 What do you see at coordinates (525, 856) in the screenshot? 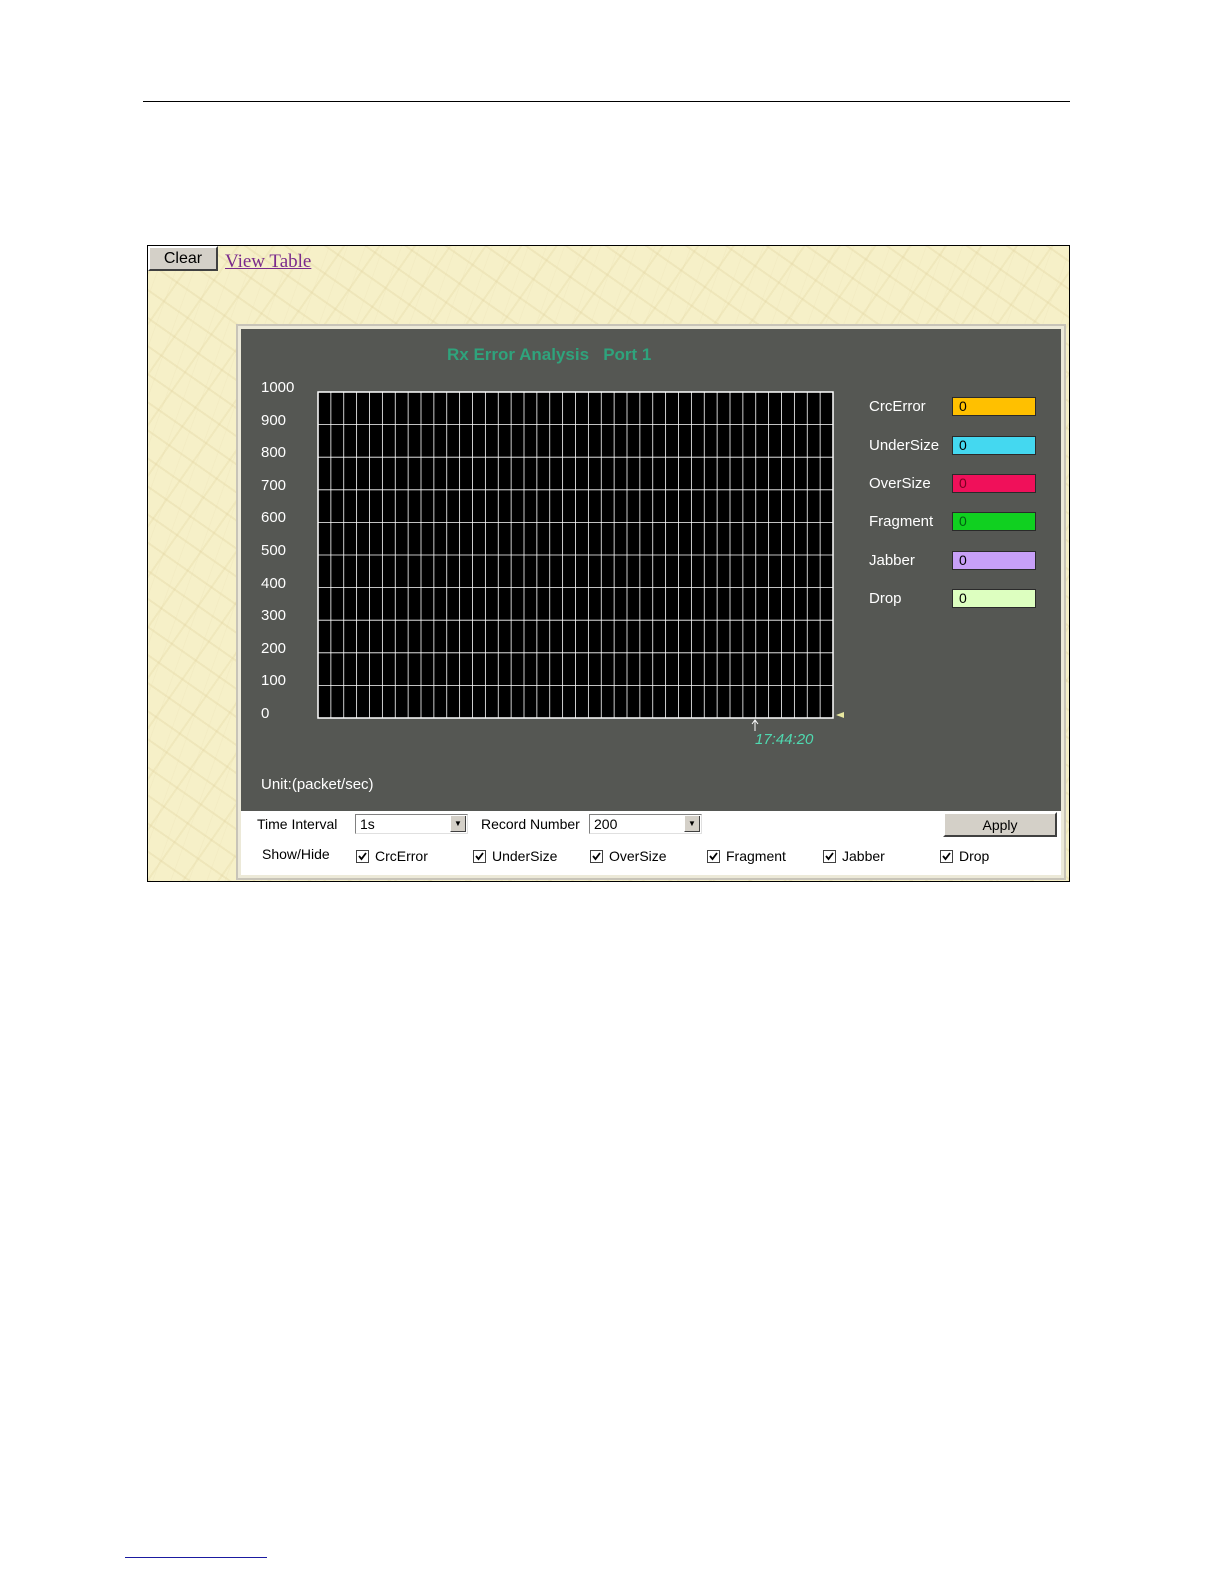
I see `checkbox-label: UnderSize` at bounding box center [525, 856].